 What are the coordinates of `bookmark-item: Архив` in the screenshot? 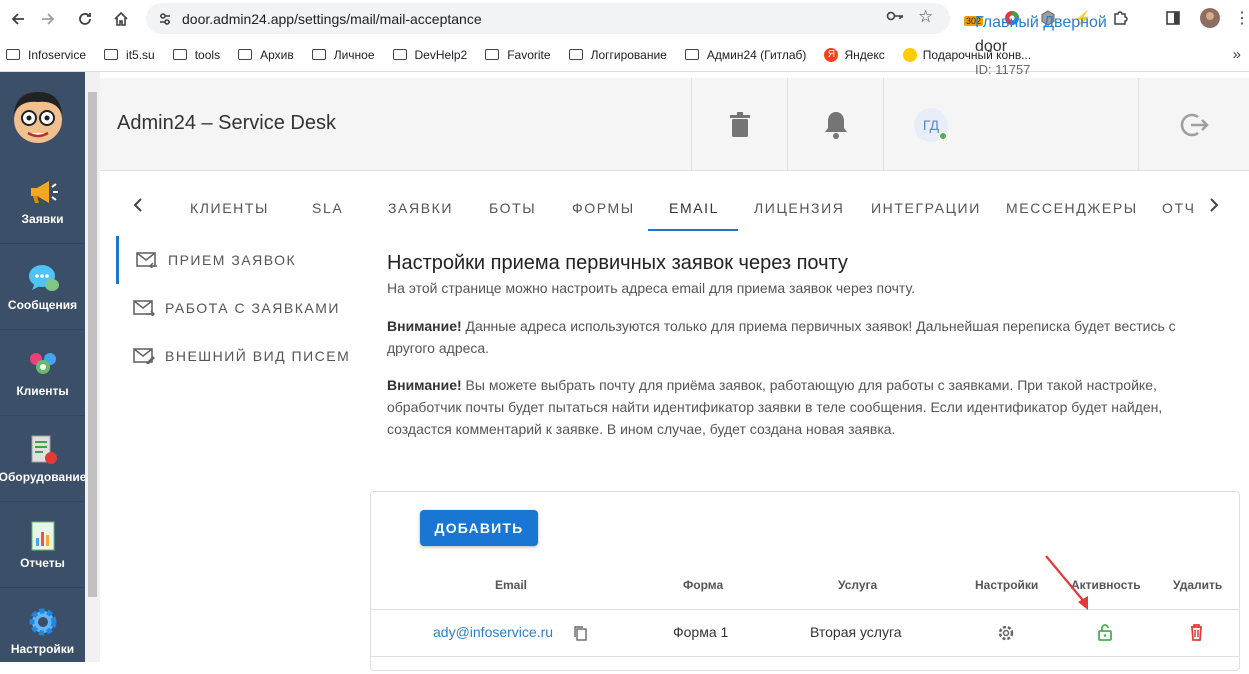 It's located at (266, 55).